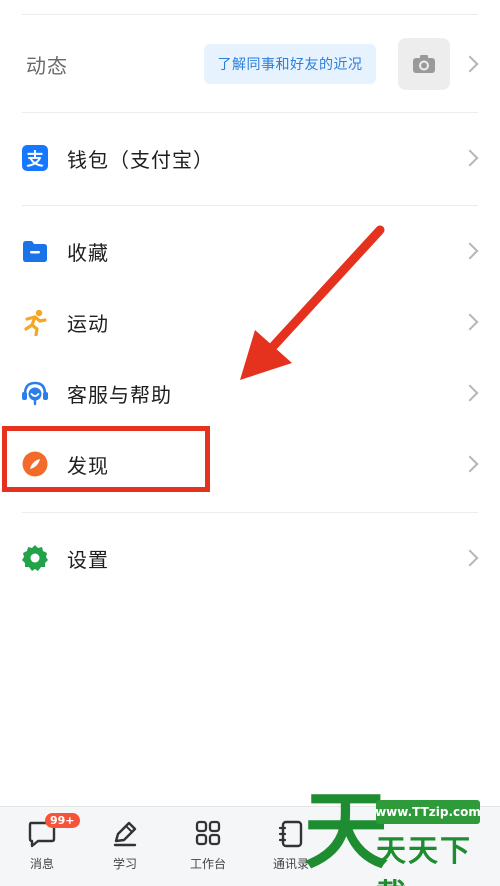 Image resolution: width=500 pixels, height=886 pixels. What do you see at coordinates (124, 864) in the screenshot?
I see `tab-label: 学习` at bounding box center [124, 864].